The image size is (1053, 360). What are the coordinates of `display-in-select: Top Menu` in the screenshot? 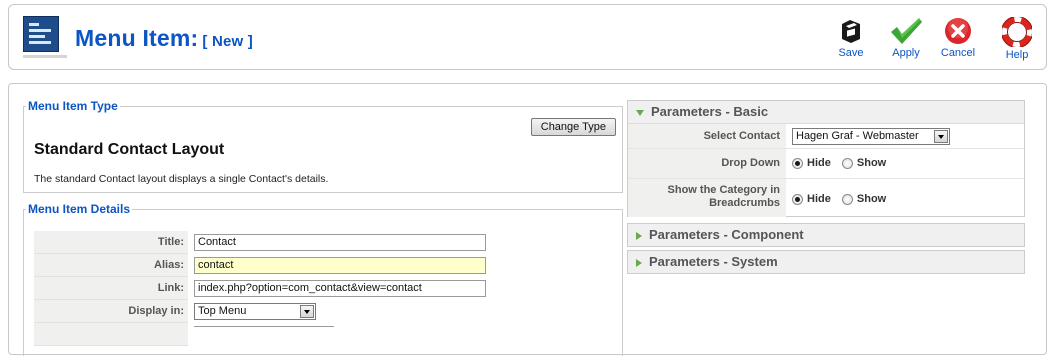 It's located at (255, 311).